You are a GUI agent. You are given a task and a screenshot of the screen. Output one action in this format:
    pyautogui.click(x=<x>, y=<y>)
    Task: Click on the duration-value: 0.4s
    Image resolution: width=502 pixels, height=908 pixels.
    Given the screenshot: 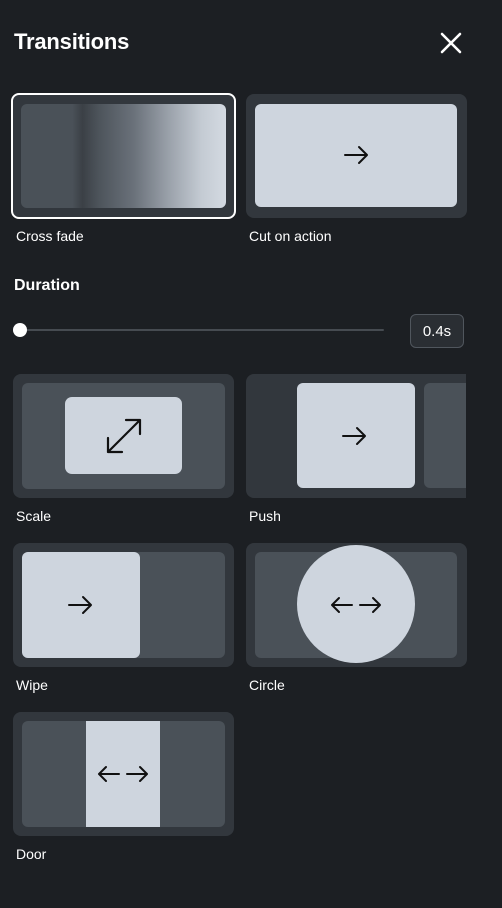 What is the action you would take?
    pyautogui.click(x=437, y=331)
    